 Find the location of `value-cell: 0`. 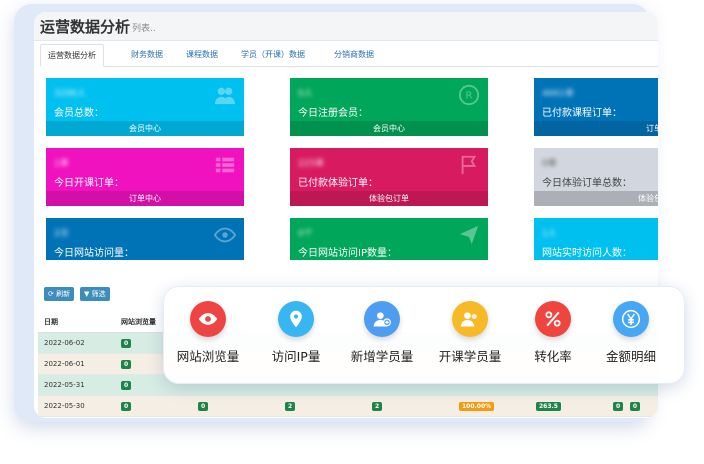

value-cell: 0 is located at coordinates (235, 406).